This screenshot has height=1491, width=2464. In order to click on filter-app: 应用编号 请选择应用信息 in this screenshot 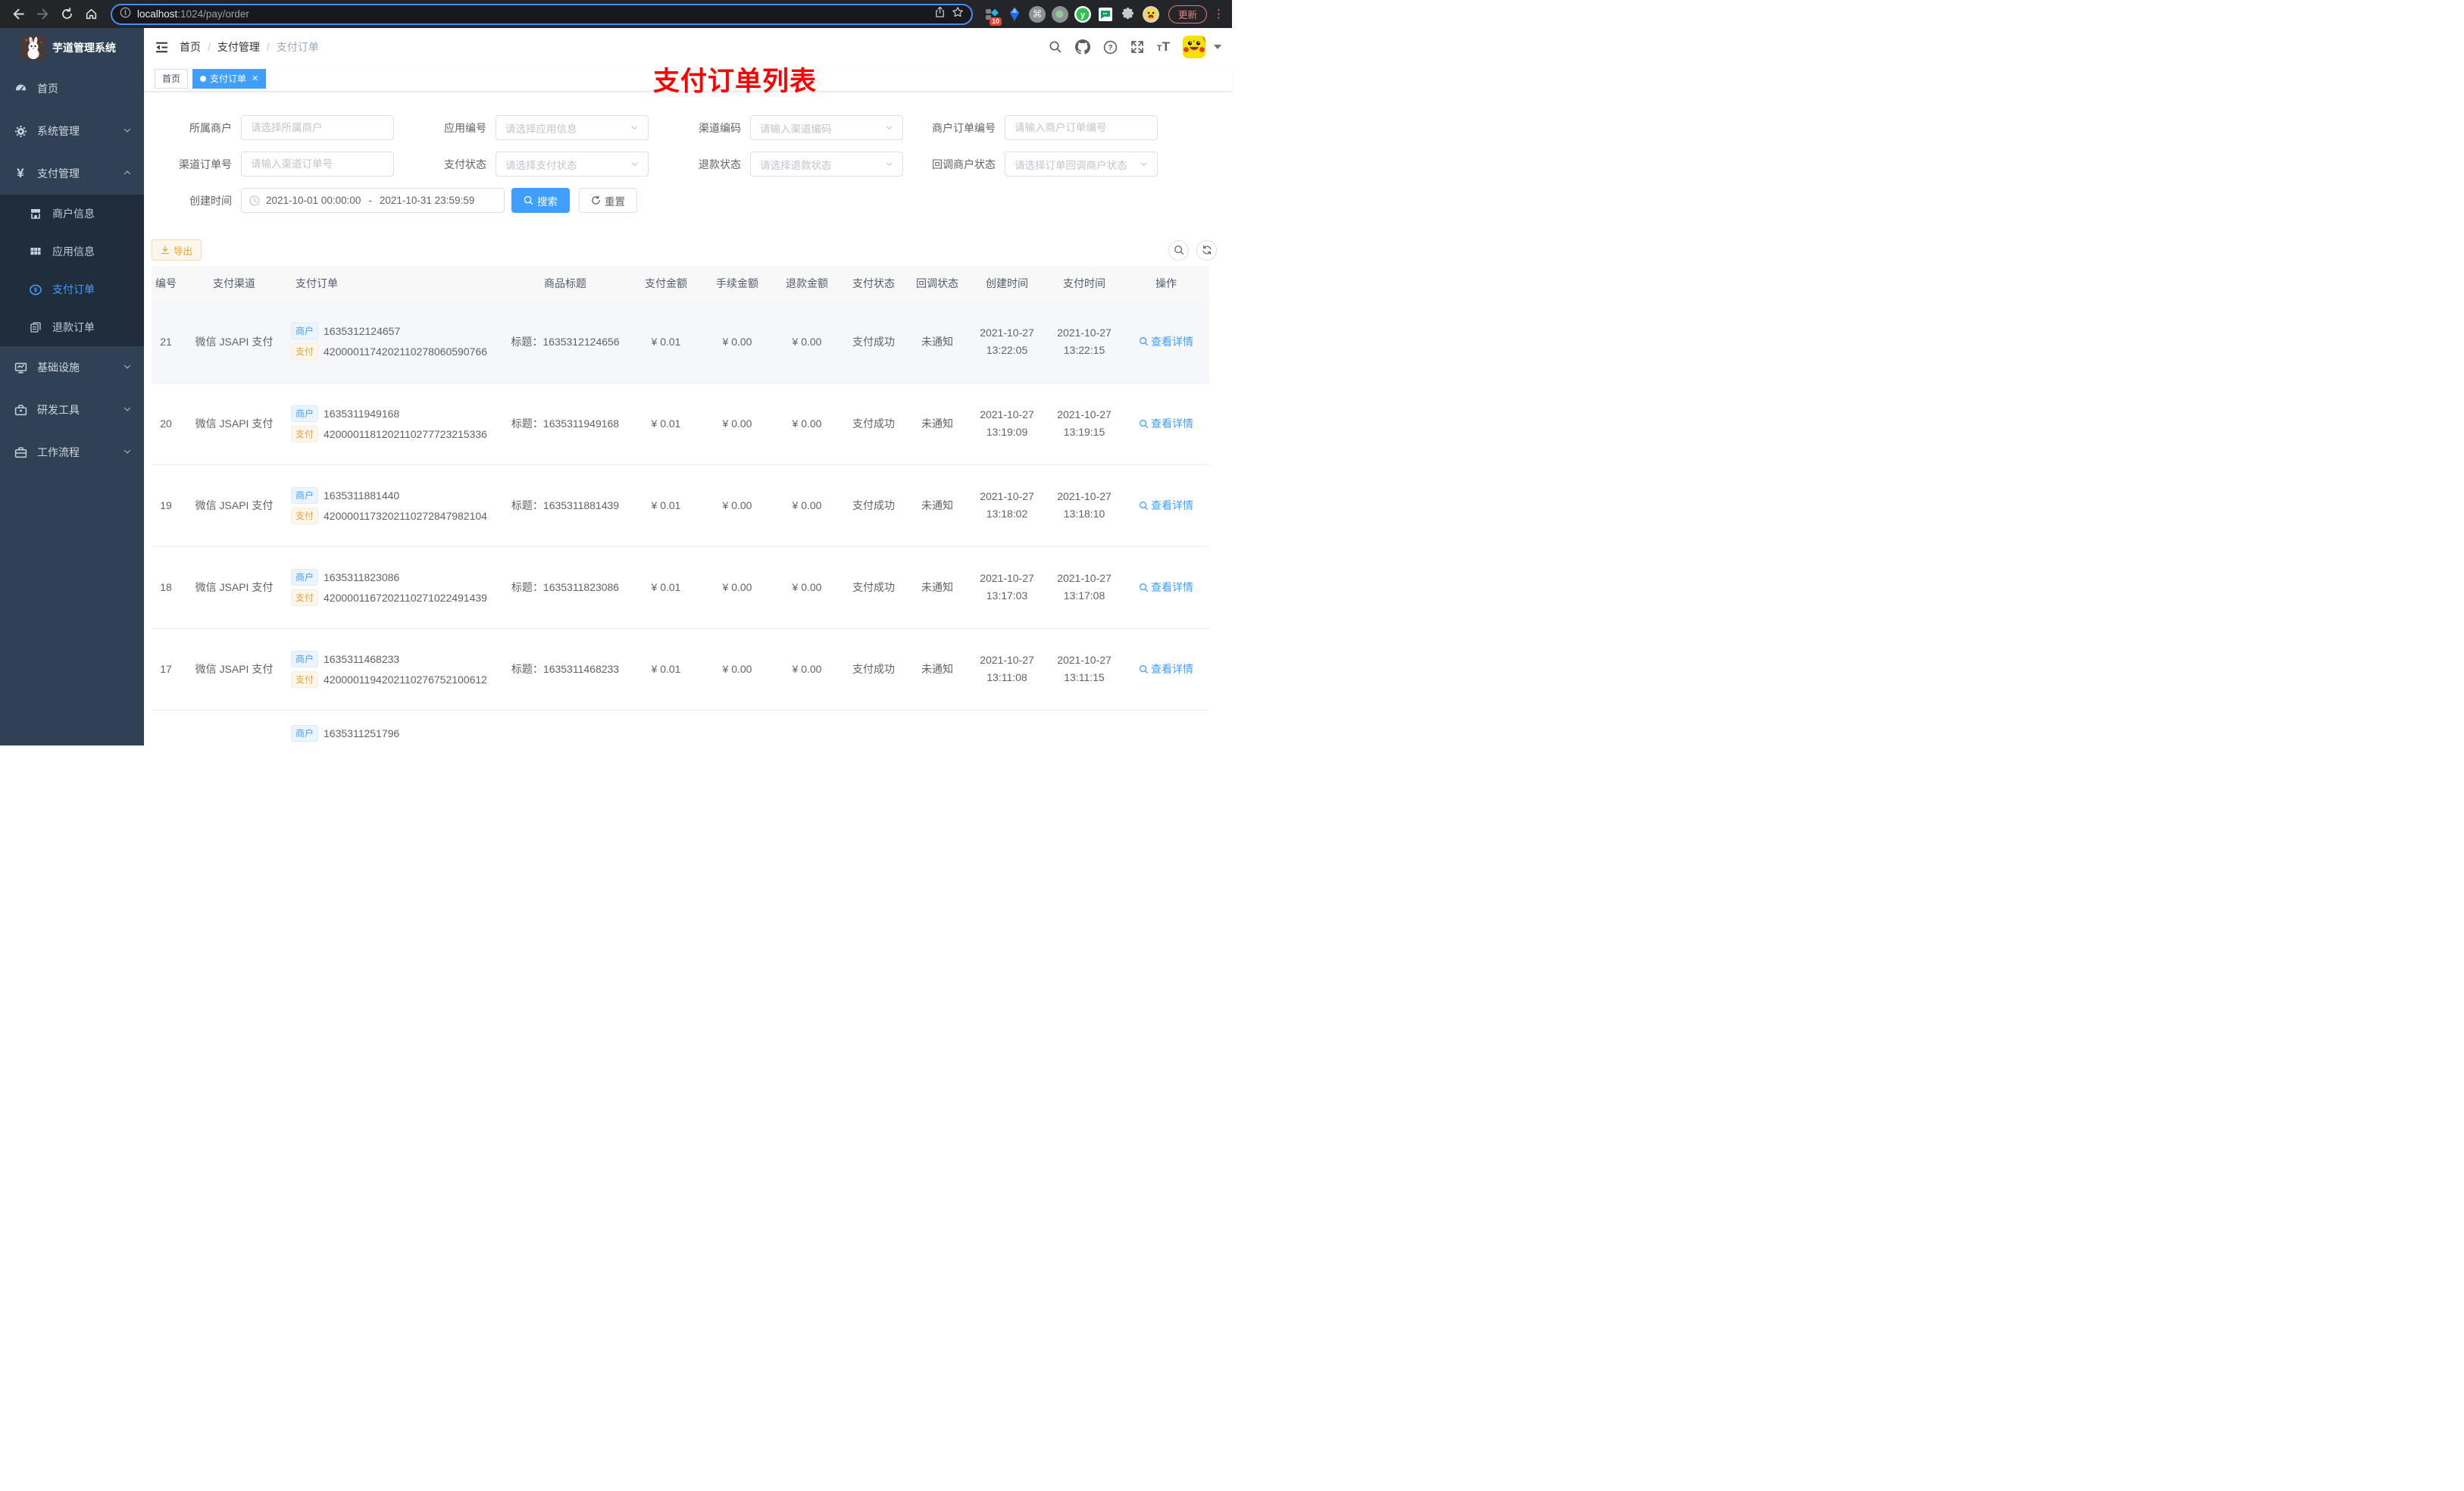, I will do `click(527, 127)`.